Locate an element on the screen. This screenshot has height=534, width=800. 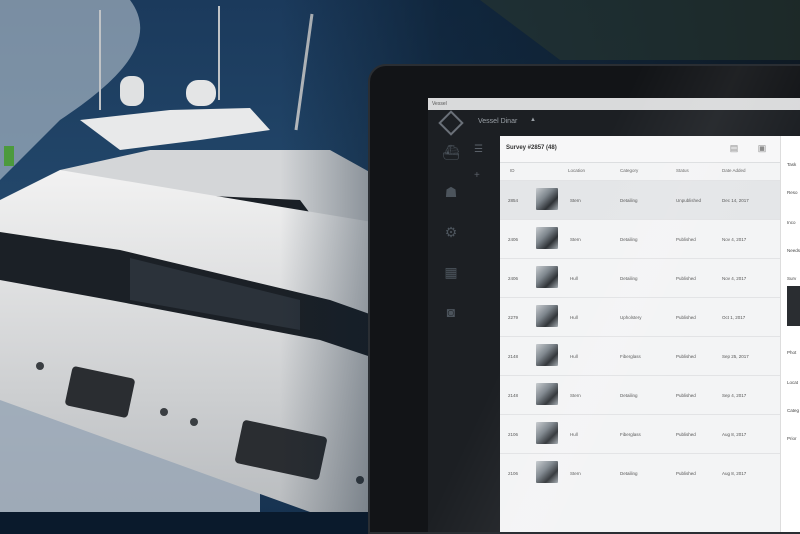
table-row: 2279 Hull Upholstery Published Oct 1, 2017 is located at coordinates (640, 316).